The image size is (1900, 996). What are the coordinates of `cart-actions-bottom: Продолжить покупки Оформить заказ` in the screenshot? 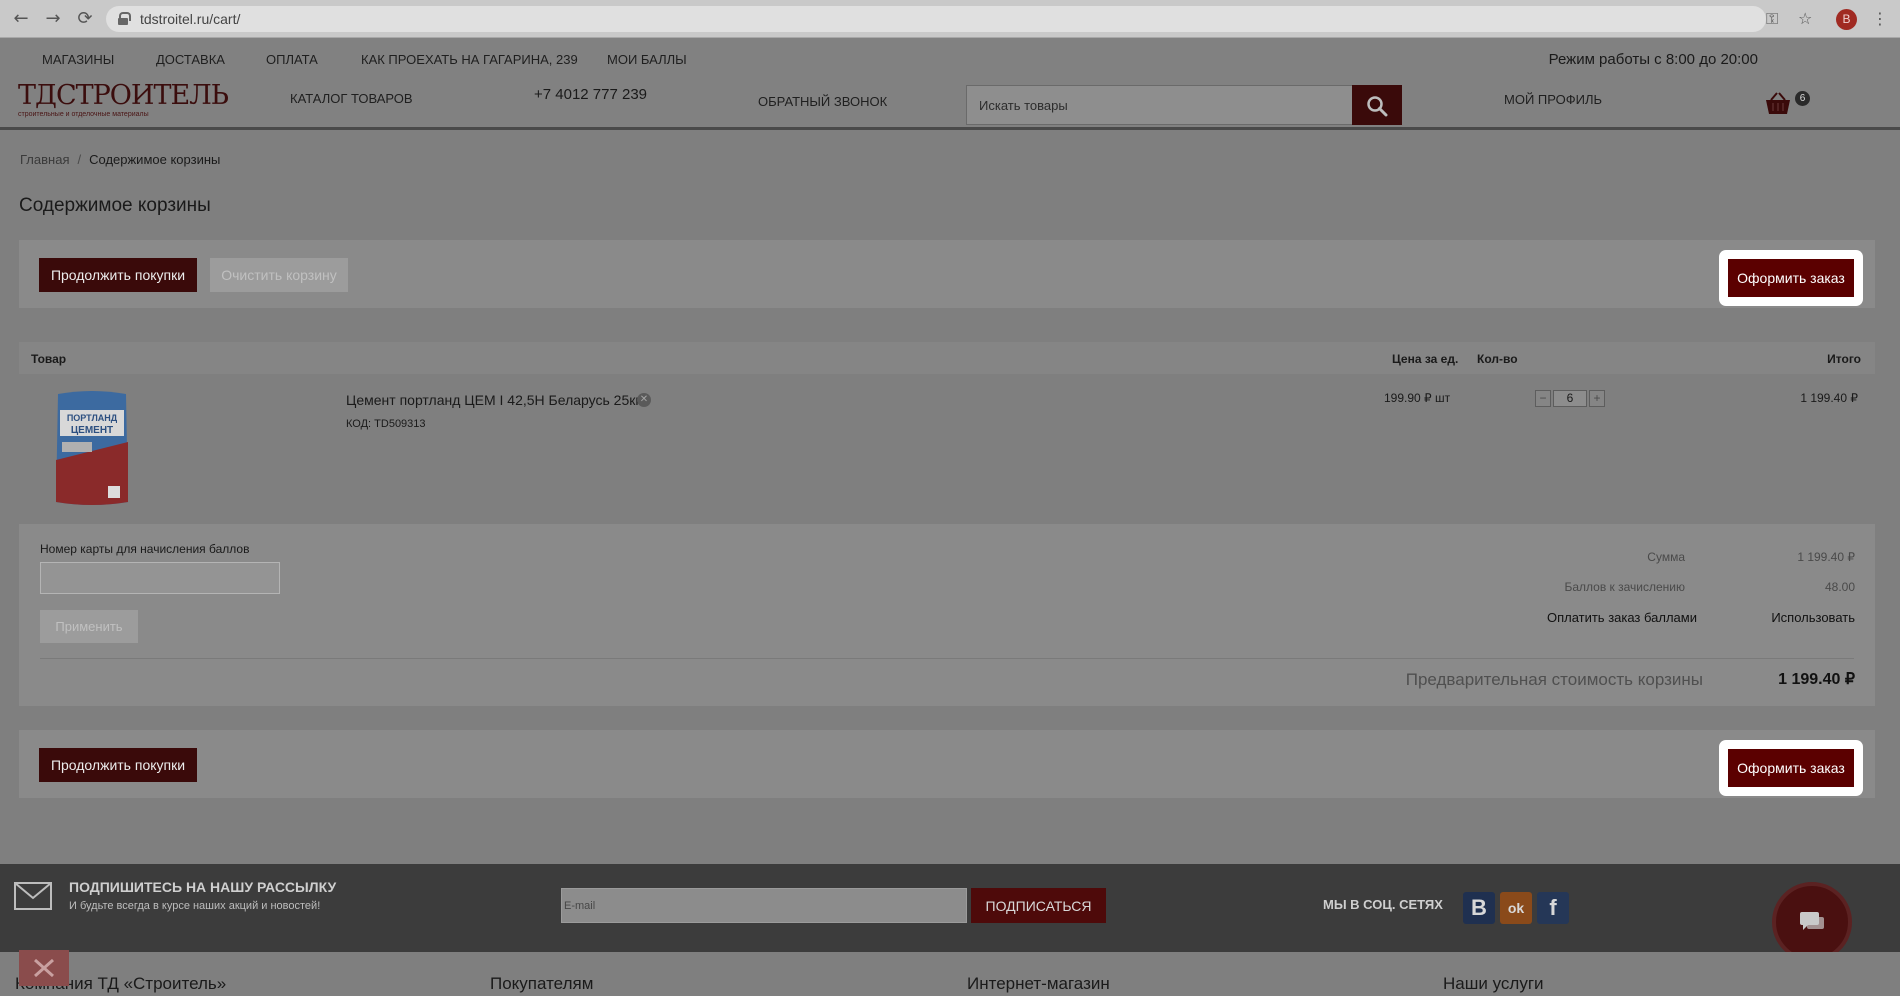 It's located at (947, 764).